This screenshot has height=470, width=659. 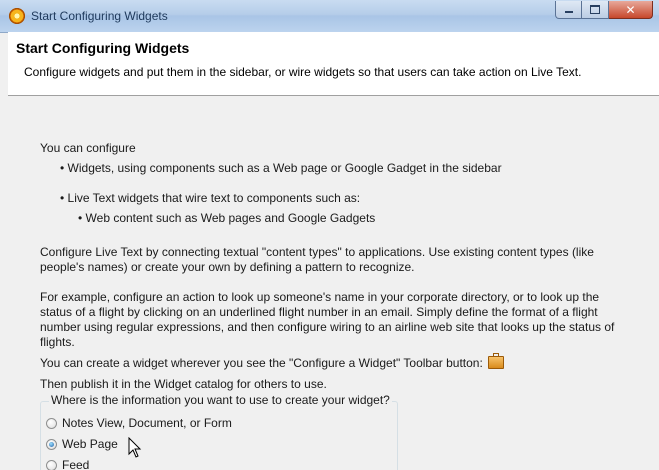 I want to click on intro-text: You can configure, so click(x=88, y=148).